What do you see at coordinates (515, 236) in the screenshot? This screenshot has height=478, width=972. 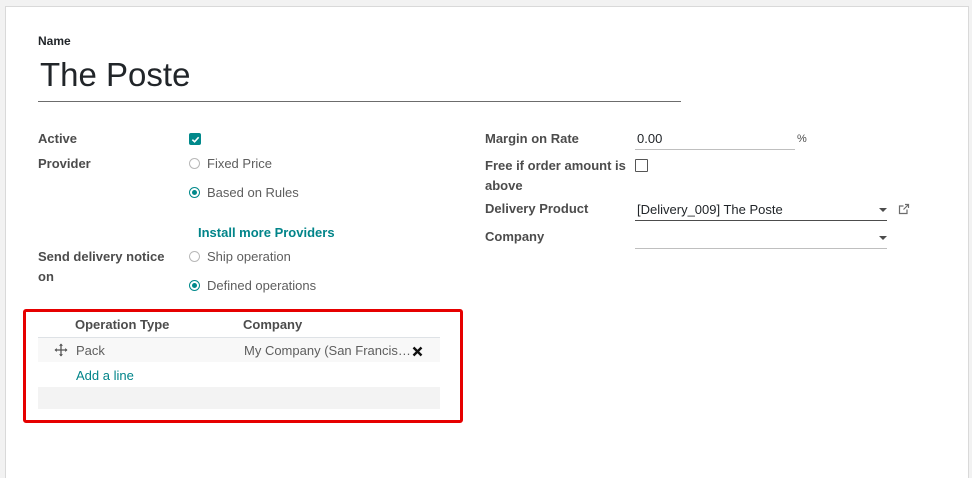 I see `company-label: Company` at bounding box center [515, 236].